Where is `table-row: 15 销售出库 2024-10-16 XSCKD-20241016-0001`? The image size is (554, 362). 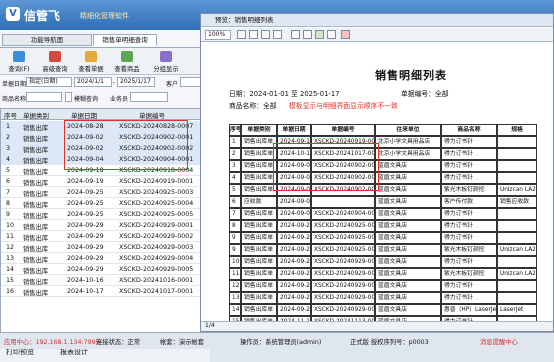
table-row: 15 销售出库 2024-10-16 XSCKD-20241016-0001 is located at coordinates (103, 280).